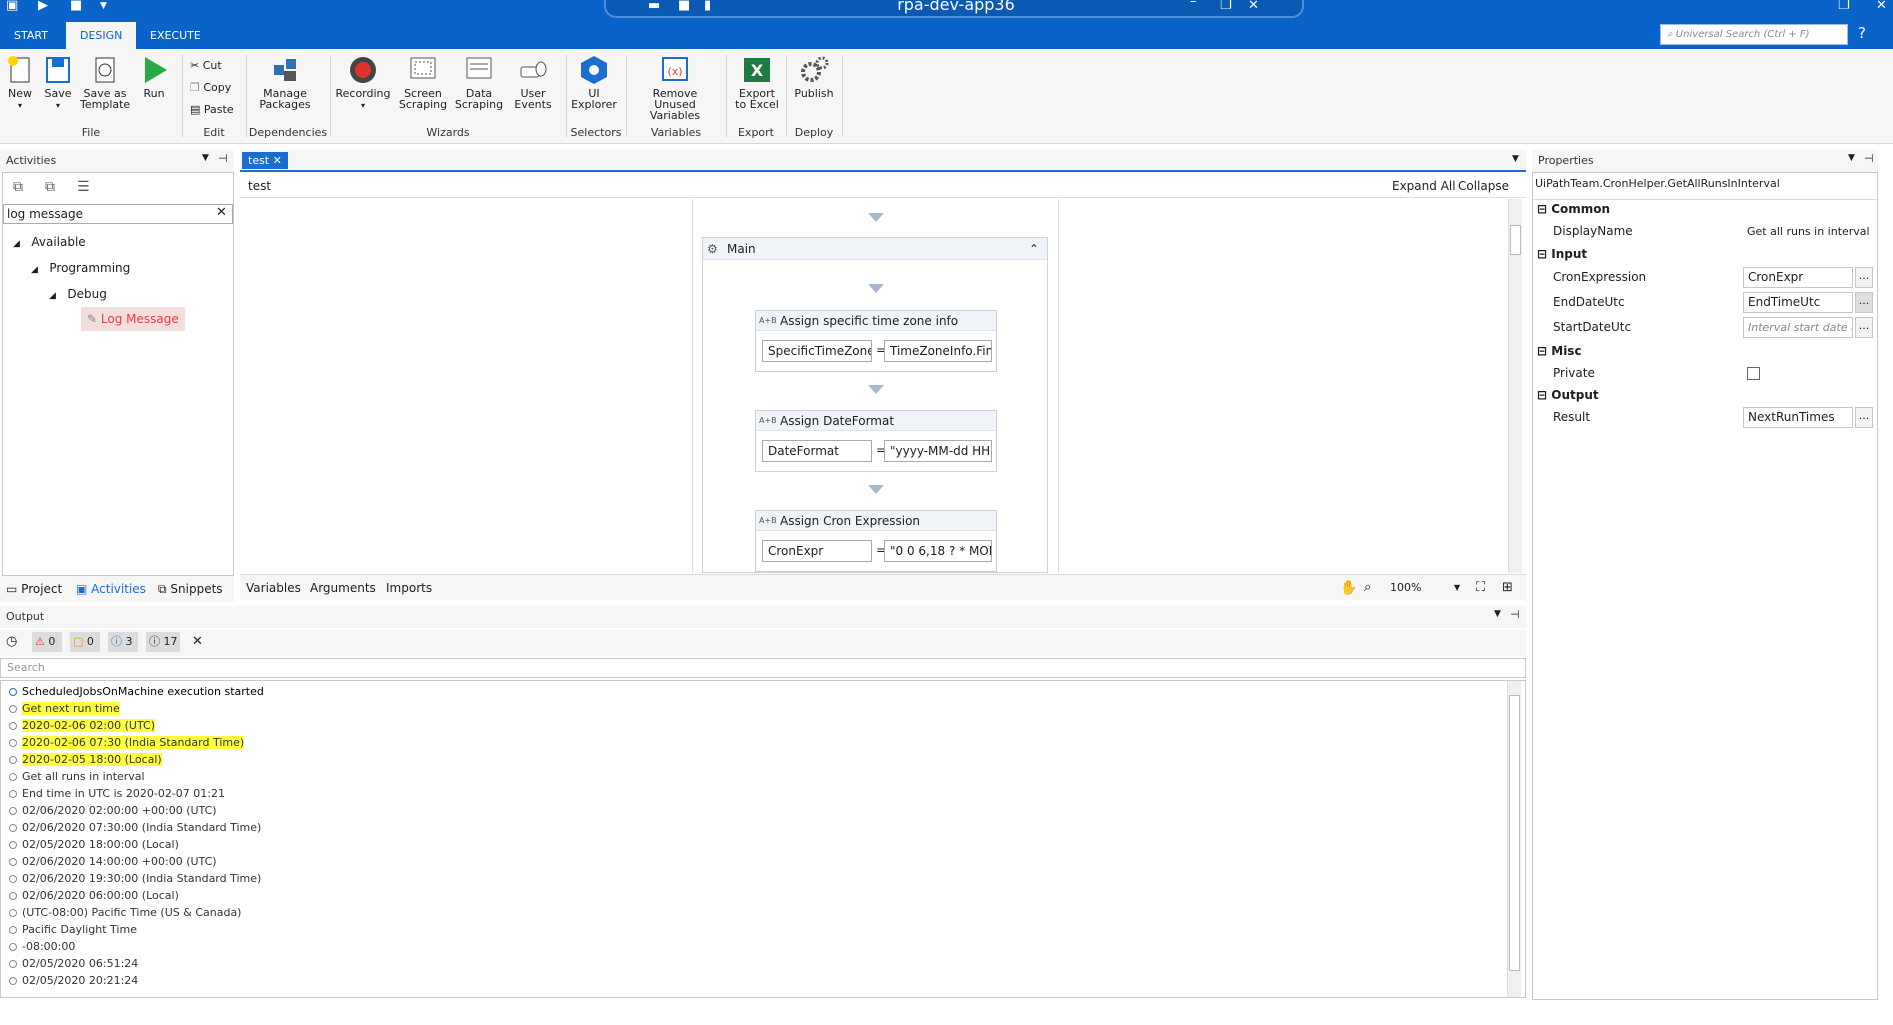  I want to click on trace-filter: ⓘ 17, so click(163, 642).